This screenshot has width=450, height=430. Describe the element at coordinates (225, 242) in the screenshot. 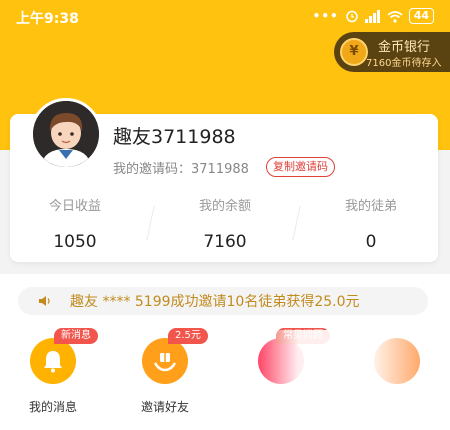

I see `stat-value: 7160` at that location.